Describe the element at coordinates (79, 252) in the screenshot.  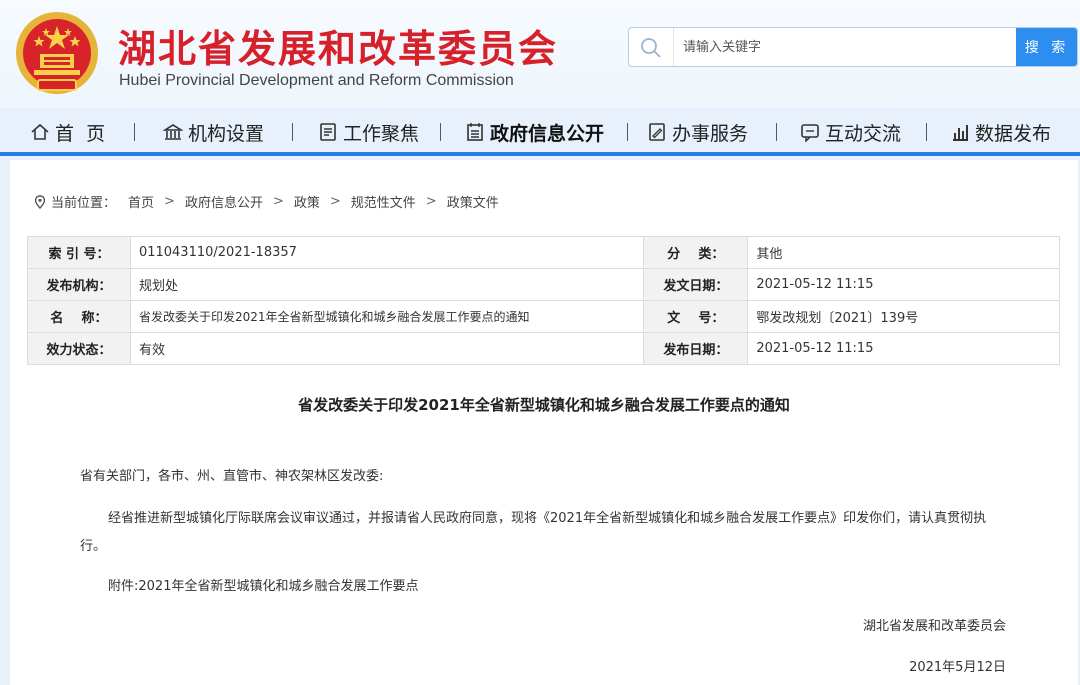
I see `index-label: 索 引 号：` at that location.